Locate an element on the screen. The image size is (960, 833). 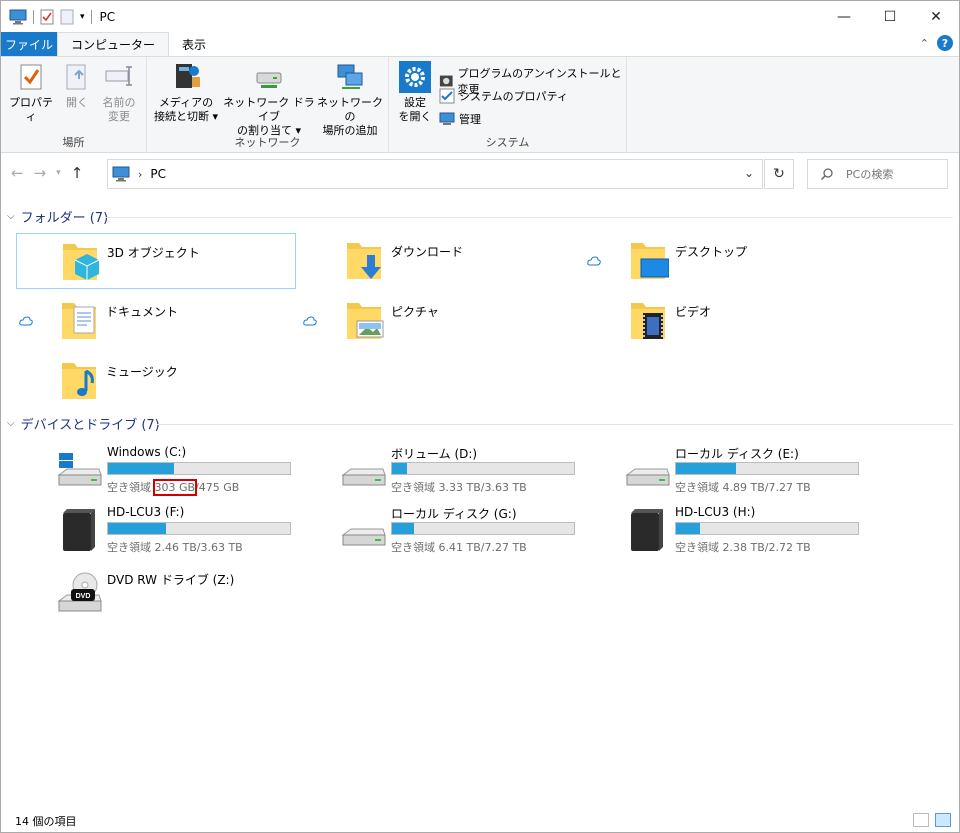
rename-label-1: 名前の is located at coordinates (119, 102).